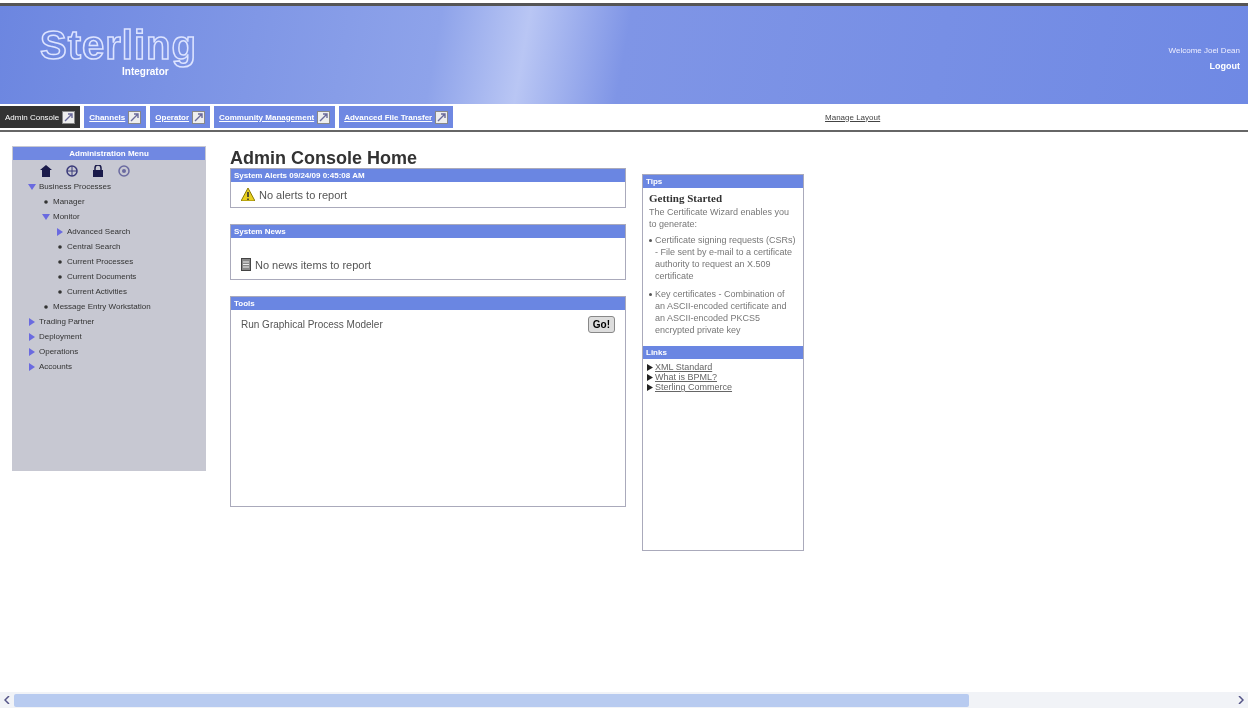  I want to click on lock-icon, so click(98, 171).